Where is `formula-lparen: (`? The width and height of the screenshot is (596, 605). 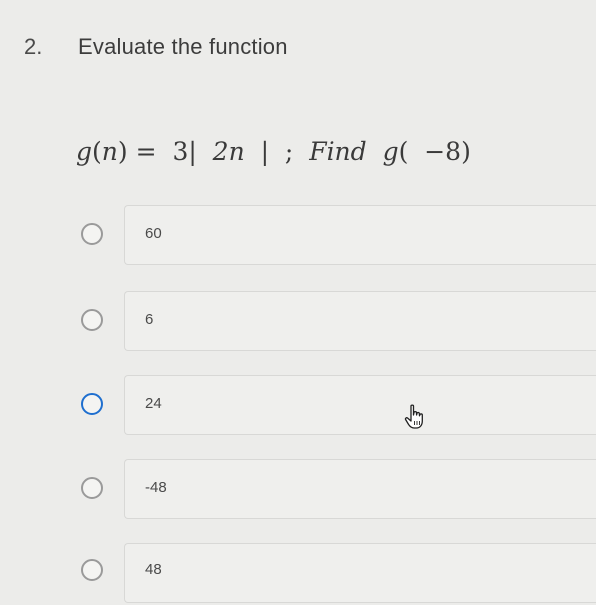
formula-lparen: ( is located at coordinates (97, 151).